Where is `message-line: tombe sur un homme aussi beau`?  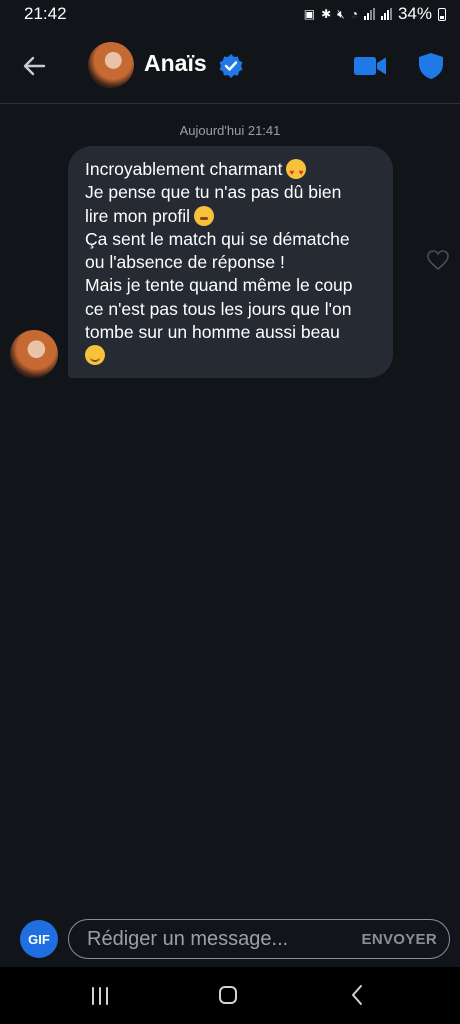
message-line: tombe sur un homme aussi beau is located at coordinates (212, 332).